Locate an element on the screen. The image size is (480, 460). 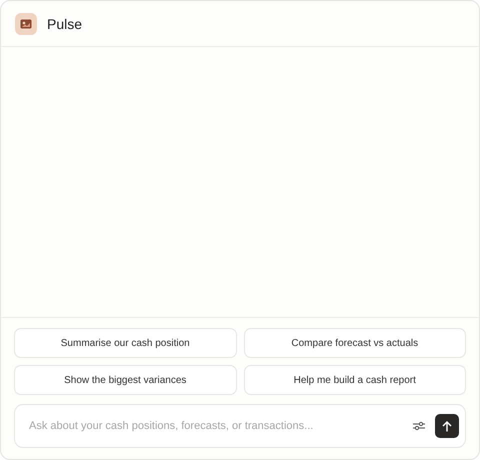
logo-icon is located at coordinates (26, 23).